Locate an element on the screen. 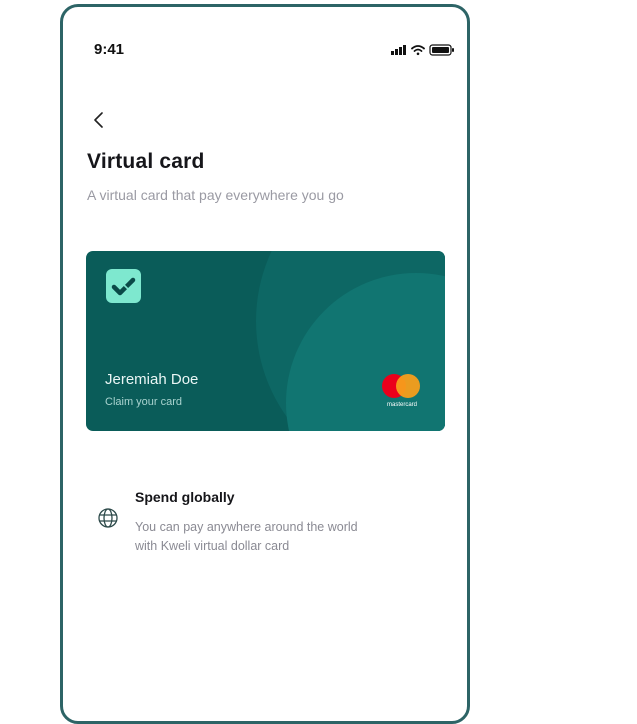  back-chevron-icon is located at coordinates (99, 120).